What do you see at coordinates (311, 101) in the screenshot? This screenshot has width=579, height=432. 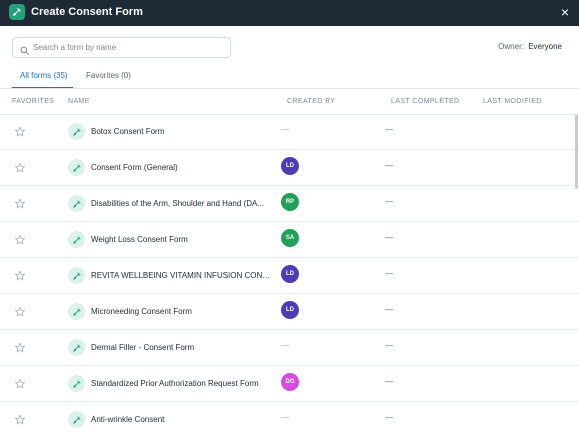 I see `column-header-created-by: CREATED BY` at bounding box center [311, 101].